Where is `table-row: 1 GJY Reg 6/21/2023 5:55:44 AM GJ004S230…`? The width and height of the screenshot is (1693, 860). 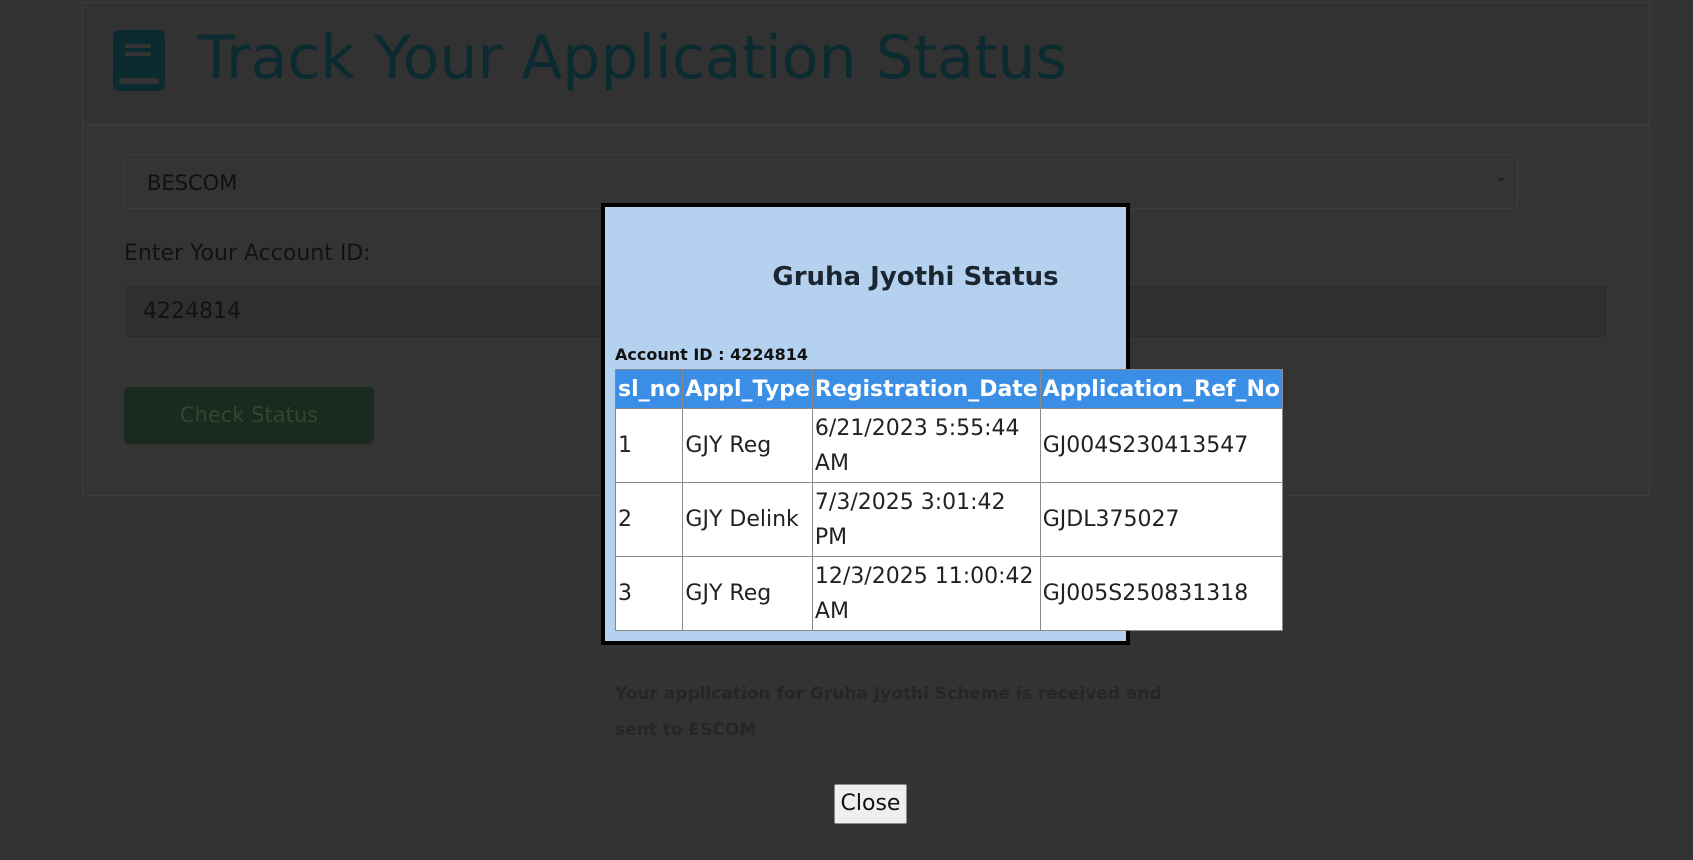
table-row: 1 GJY Reg 6/21/2023 5:55:44 AM GJ004S230… is located at coordinates (949, 445).